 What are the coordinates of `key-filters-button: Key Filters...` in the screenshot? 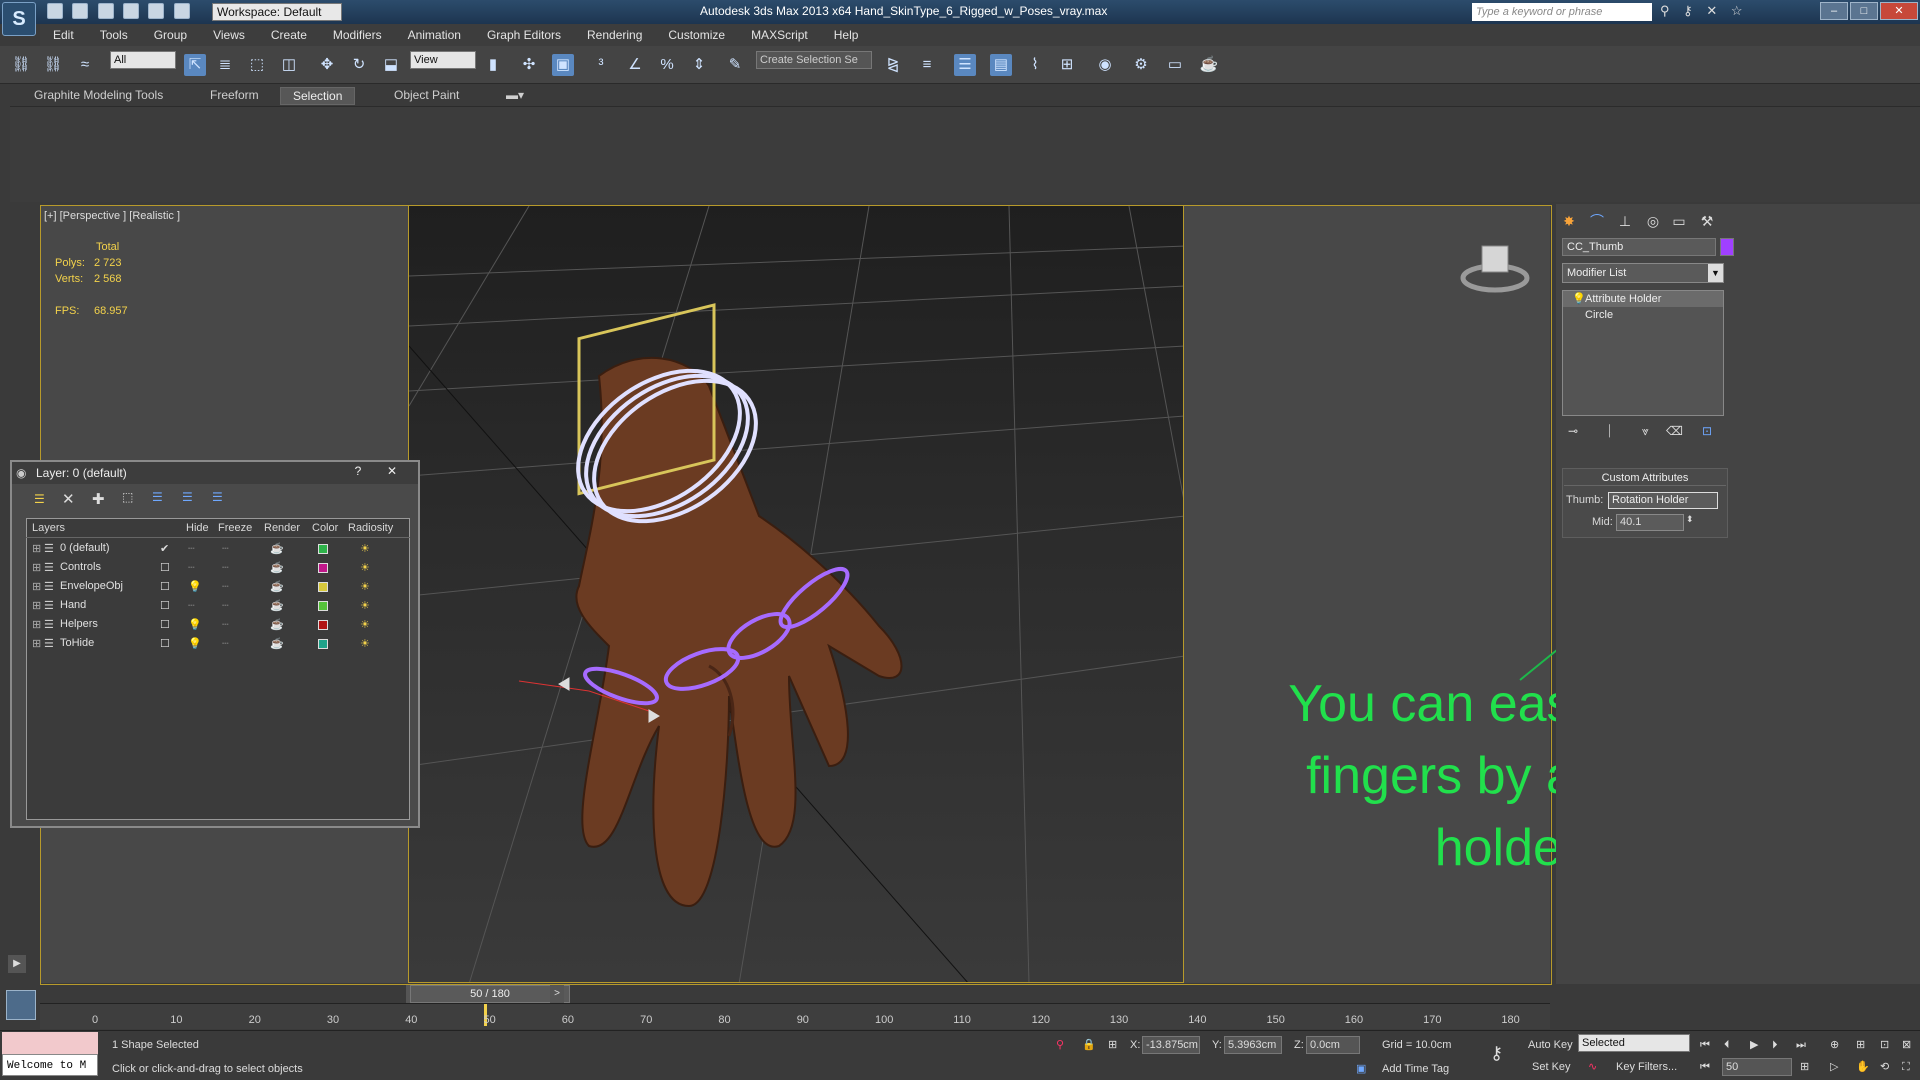 It's located at (1646, 1067).